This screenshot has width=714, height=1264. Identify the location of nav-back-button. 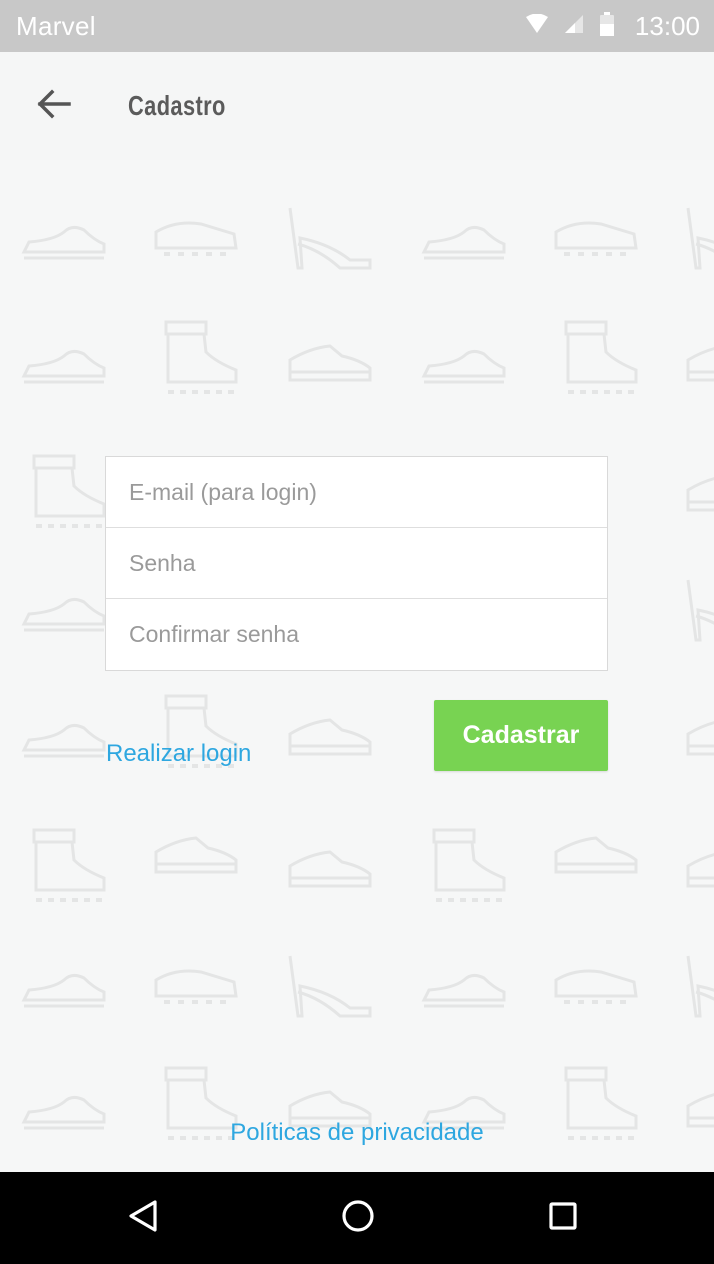
(143, 1218).